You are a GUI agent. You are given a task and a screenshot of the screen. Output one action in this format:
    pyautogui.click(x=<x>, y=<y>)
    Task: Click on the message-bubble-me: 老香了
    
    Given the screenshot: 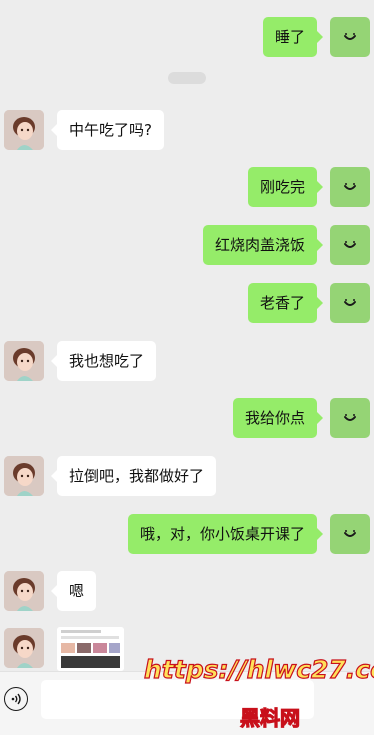 What is the action you would take?
    pyautogui.click(x=285, y=303)
    